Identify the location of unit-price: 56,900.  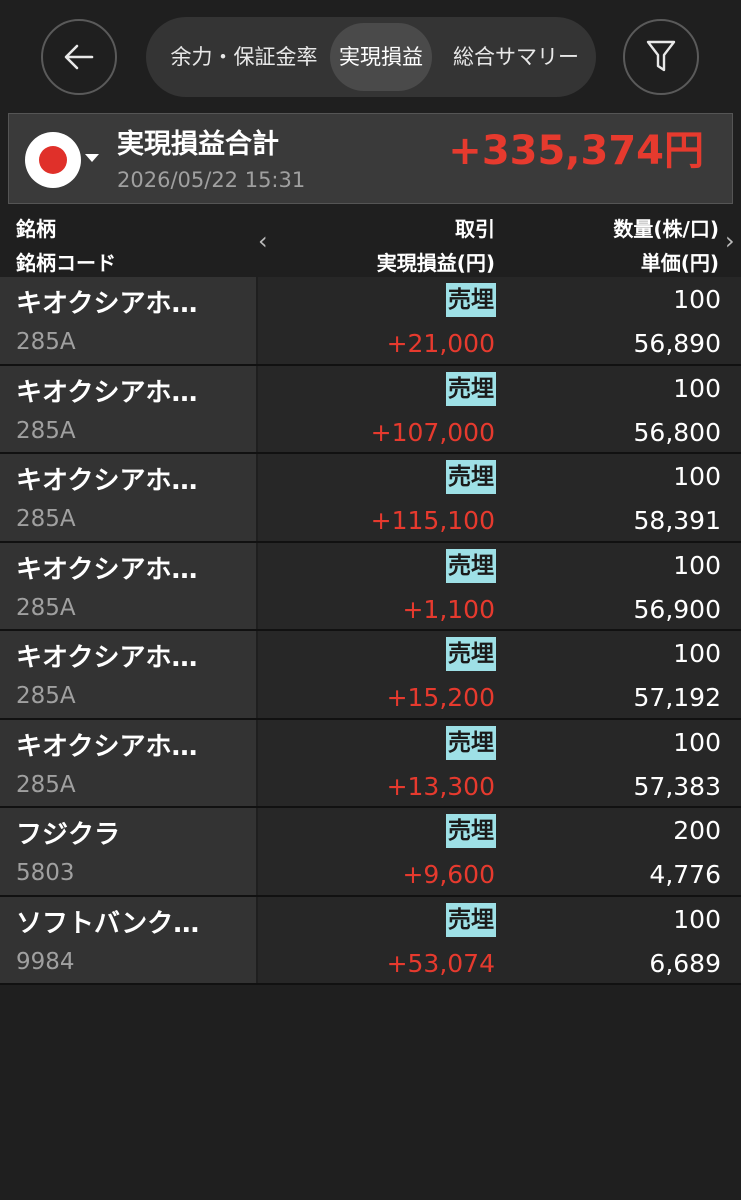
(677, 609).